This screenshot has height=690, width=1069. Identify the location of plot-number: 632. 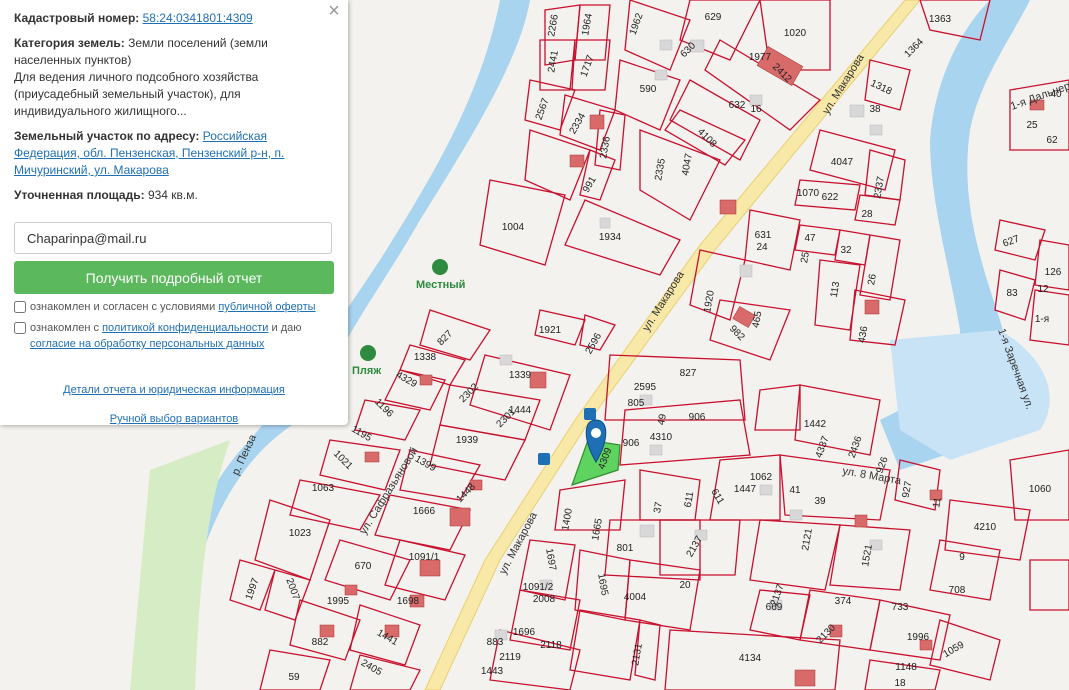
(737, 105).